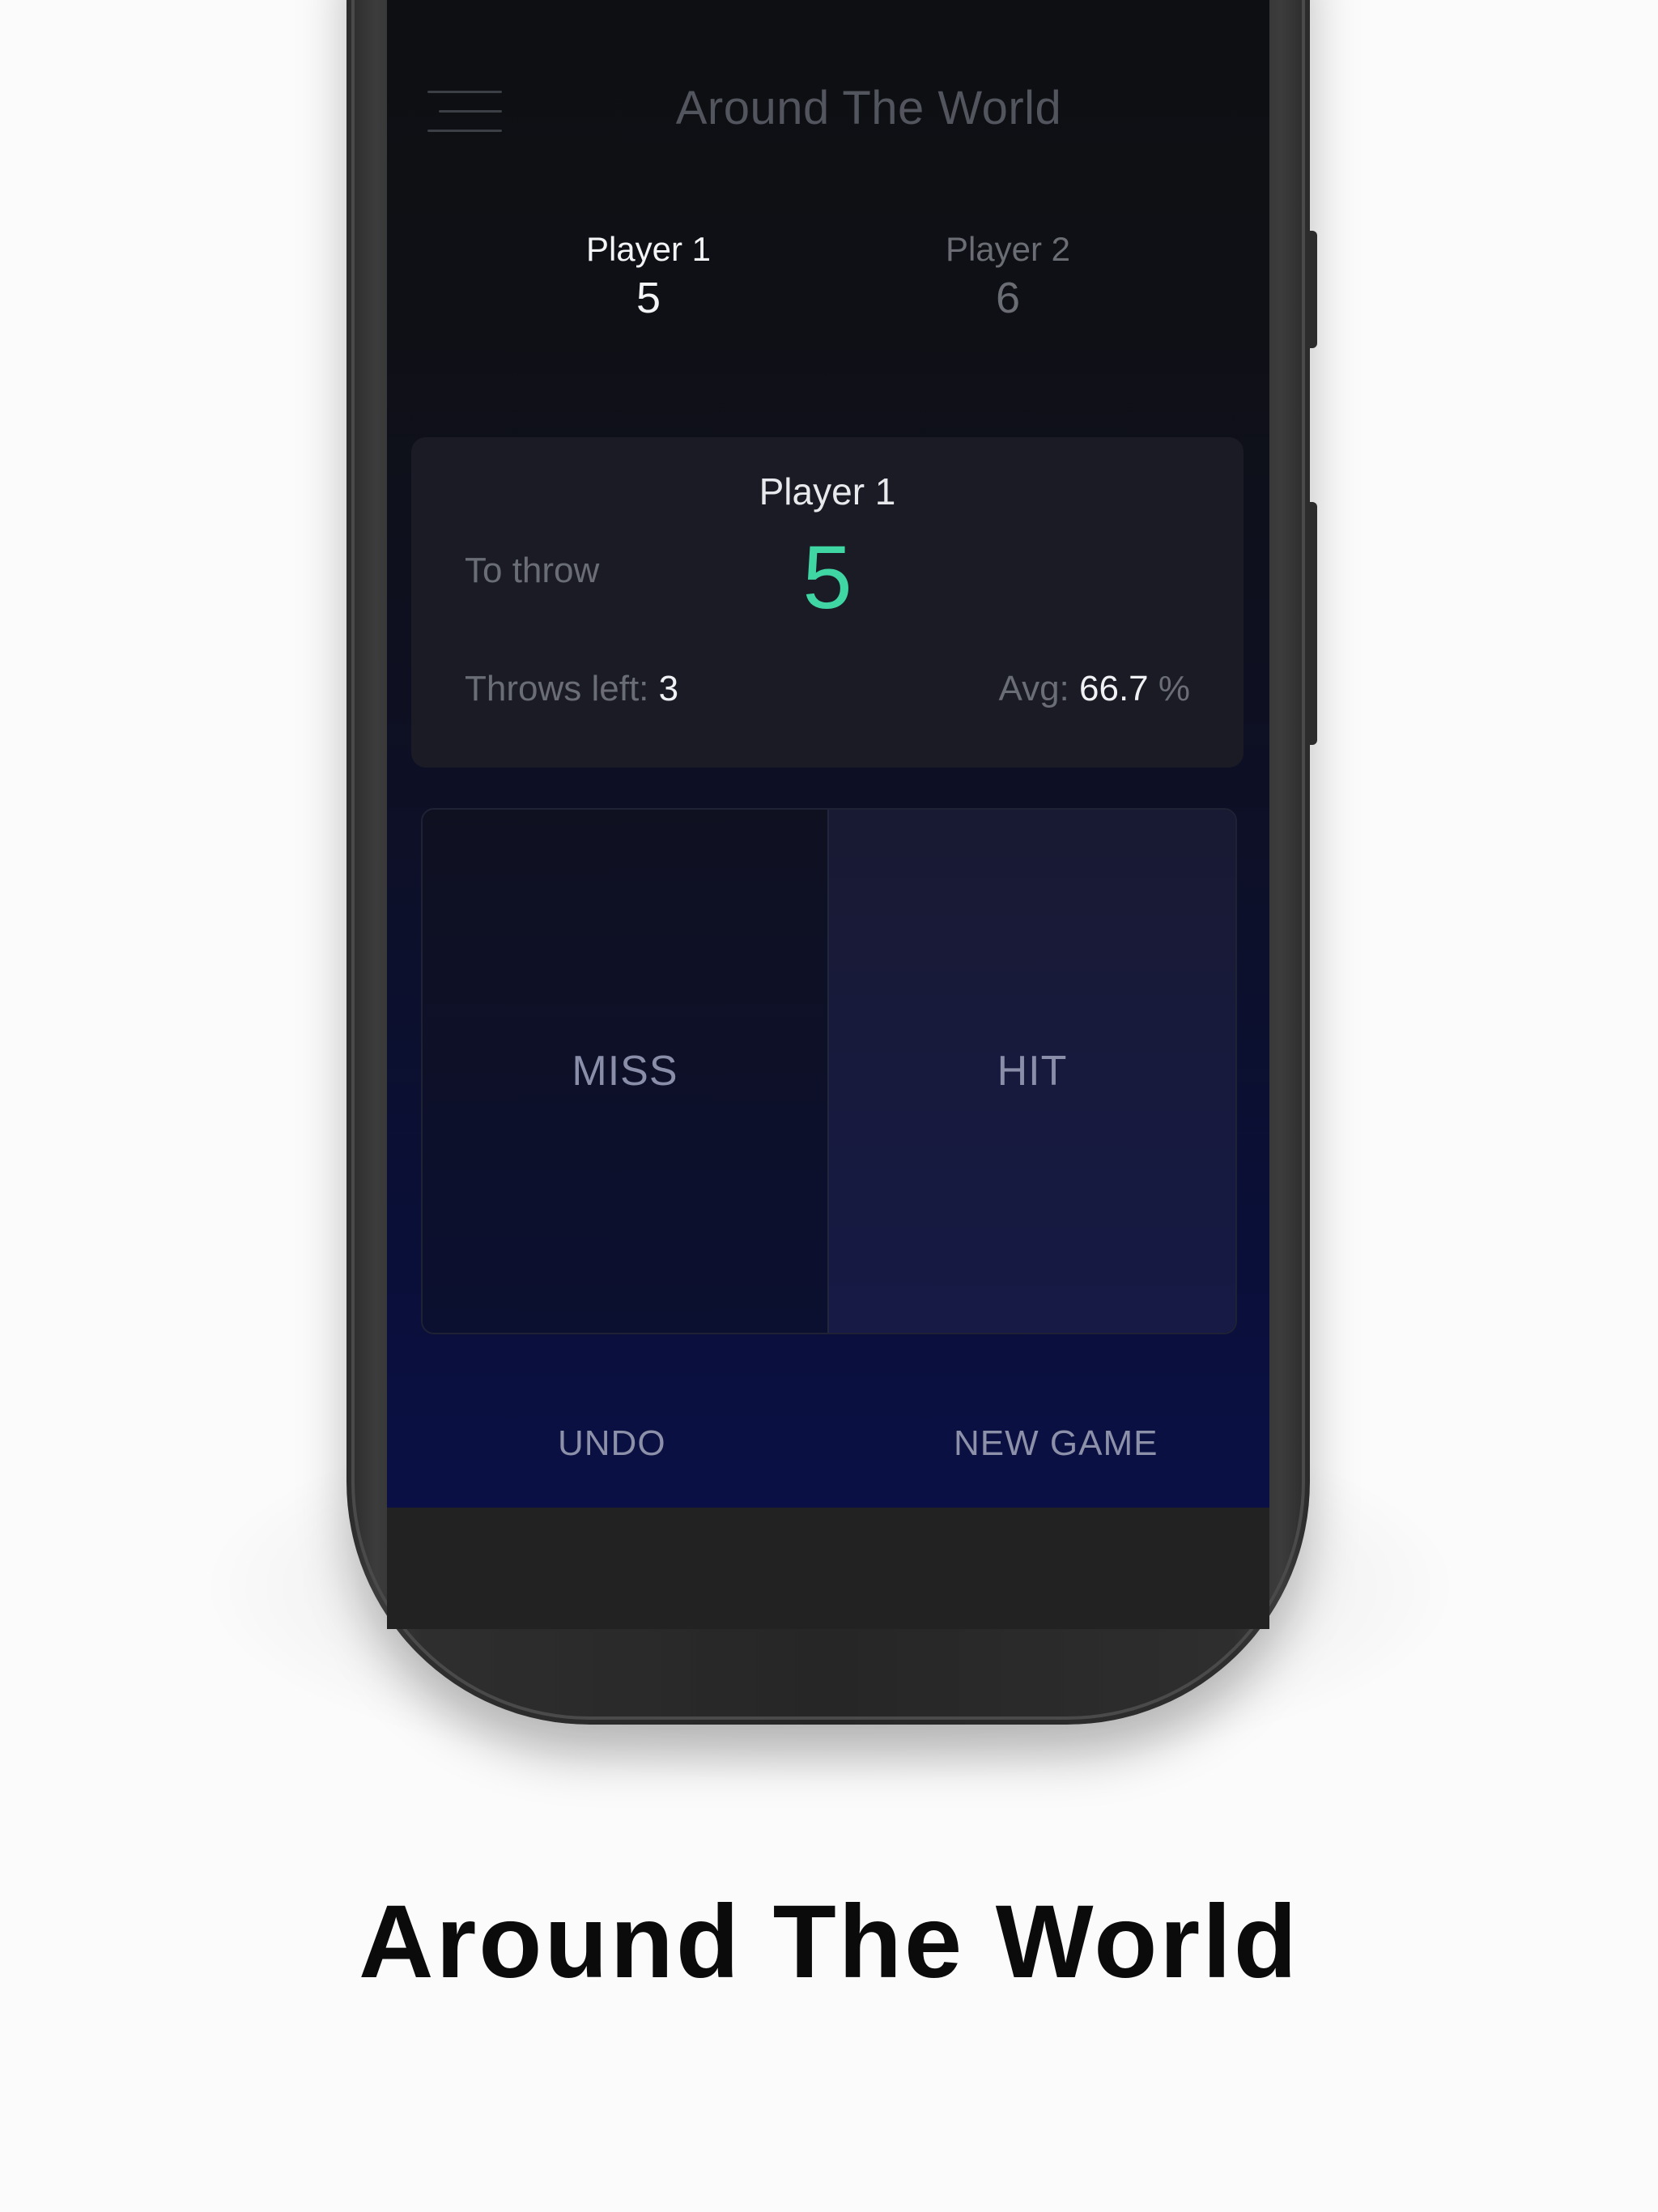 The width and height of the screenshot is (1658, 2212). What do you see at coordinates (1008, 249) in the screenshot?
I see `player-name: Player 2` at bounding box center [1008, 249].